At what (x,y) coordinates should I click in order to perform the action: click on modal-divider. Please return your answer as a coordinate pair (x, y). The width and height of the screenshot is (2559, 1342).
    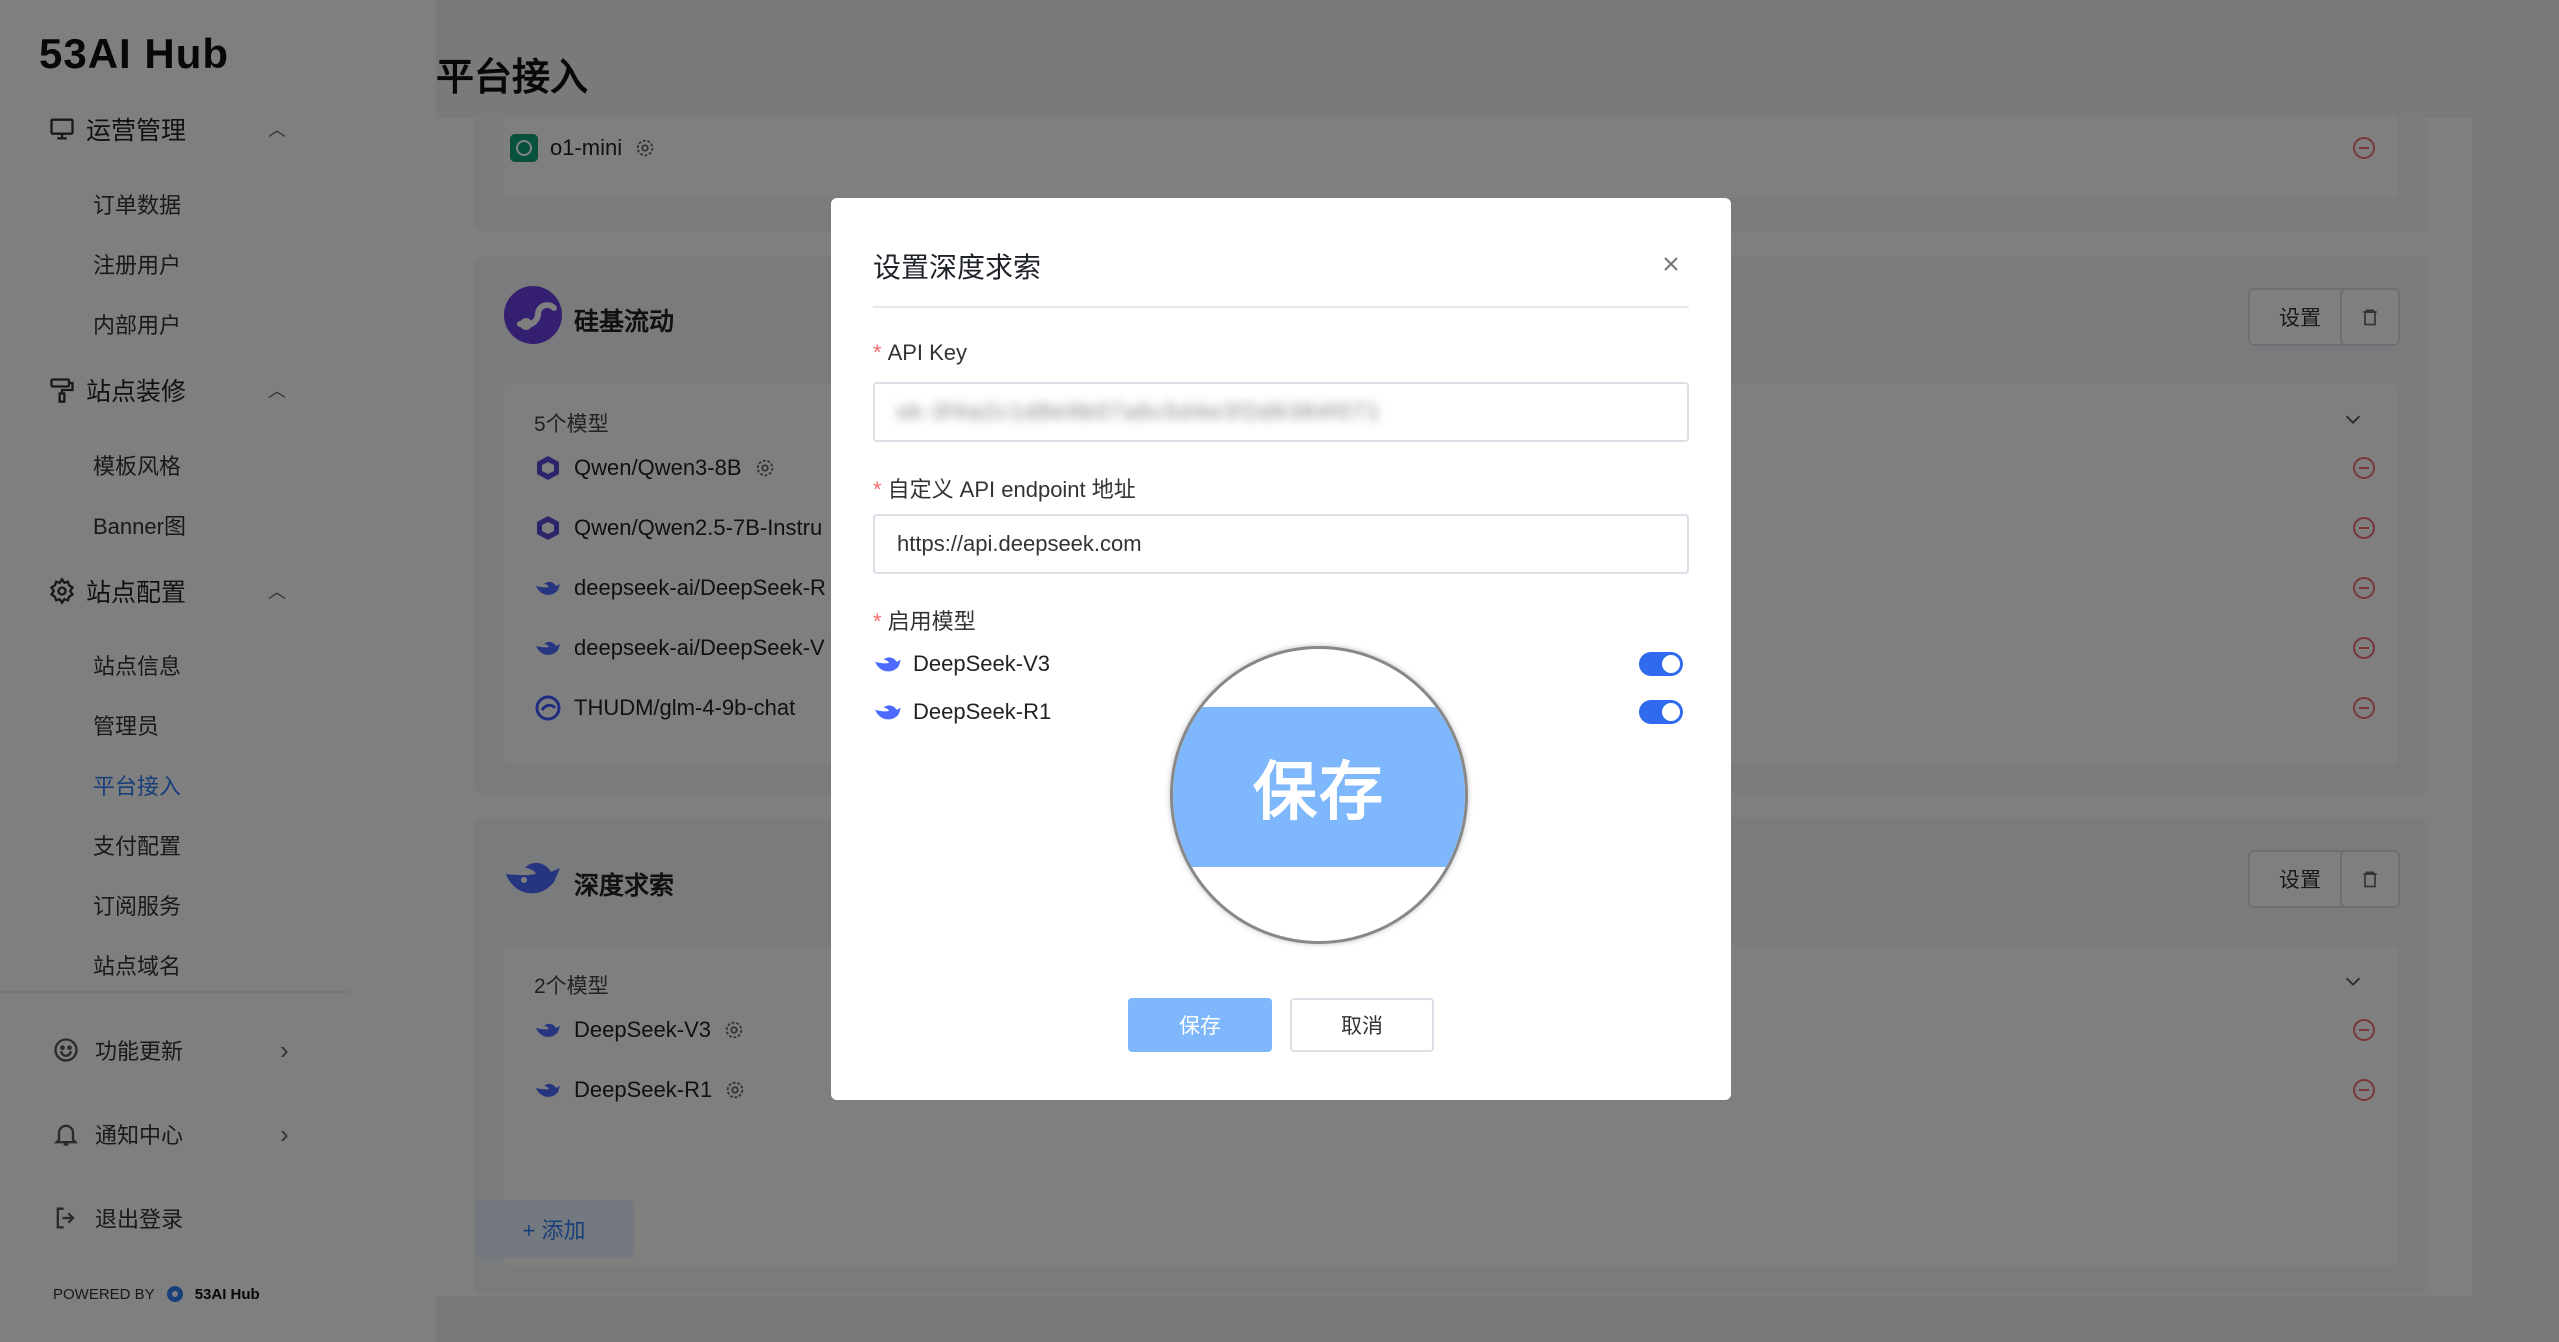
    Looking at the image, I should click on (1281, 307).